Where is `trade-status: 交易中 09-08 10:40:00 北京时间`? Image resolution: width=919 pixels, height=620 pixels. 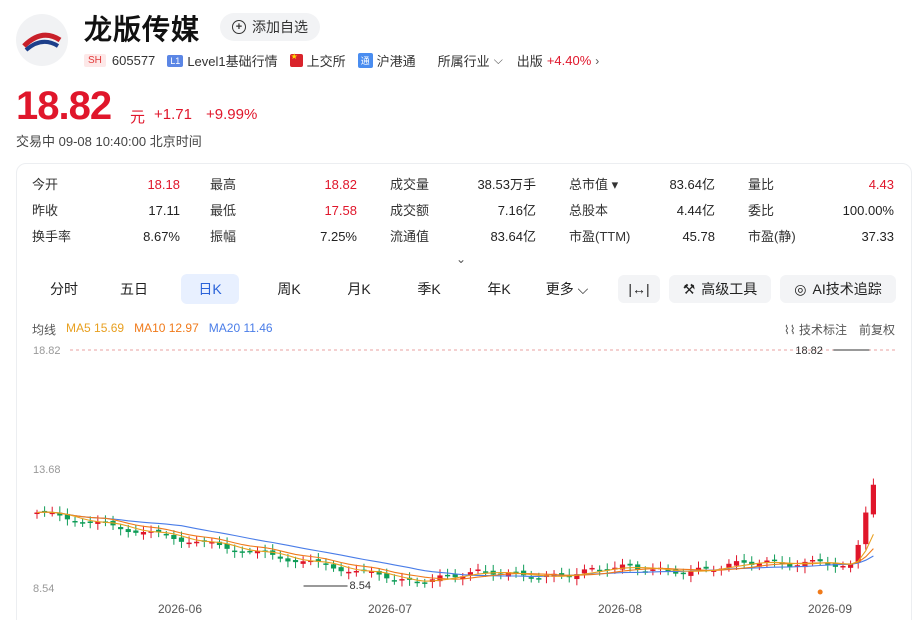
trade-status: 交易中 09-08 10:40:00 北京时间 is located at coordinates (109, 141).